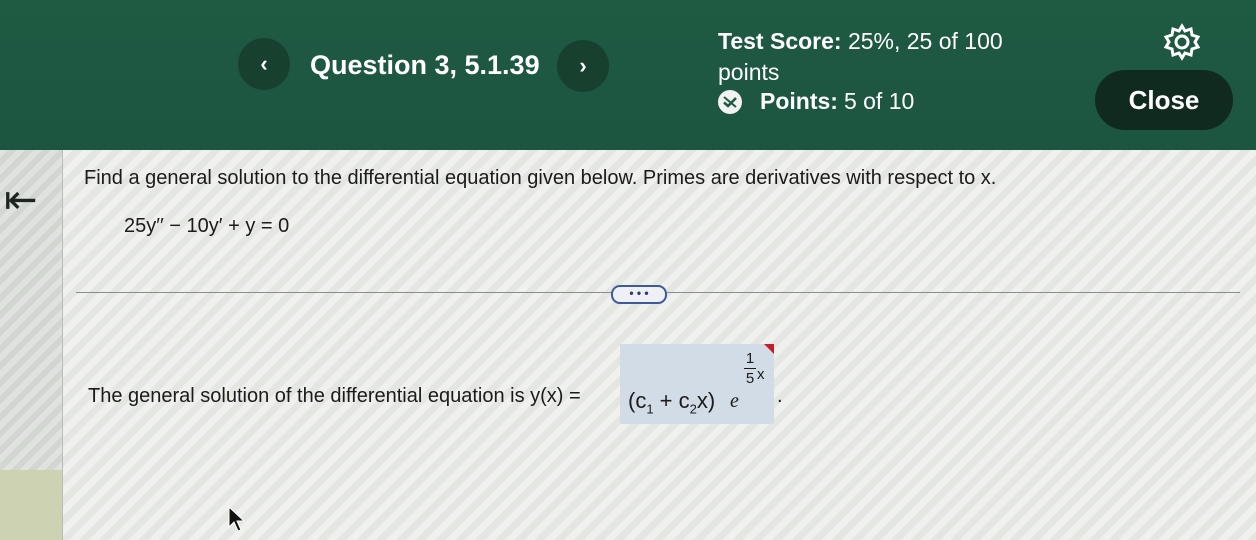 This screenshot has height=540, width=1256. What do you see at coordinates (583, 66) in the screenshot?
I see `next-question-button: ›` at bounding box center [583, 66].